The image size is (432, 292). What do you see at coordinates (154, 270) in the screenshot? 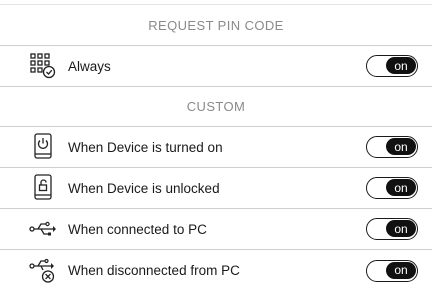
I see `setting-label: When disconnected from PC` at bounding box center [154, 270].